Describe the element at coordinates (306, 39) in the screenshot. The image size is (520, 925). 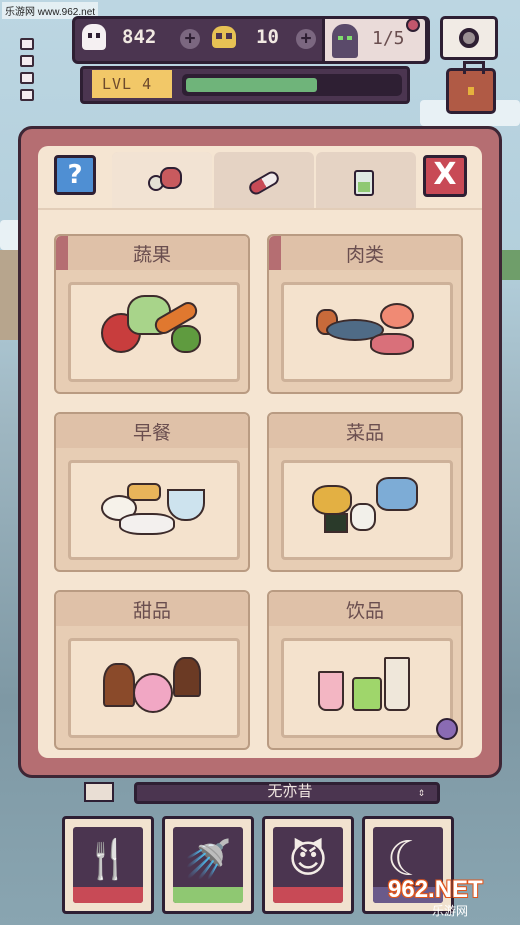
I see `add-skull-button: +` at that location.